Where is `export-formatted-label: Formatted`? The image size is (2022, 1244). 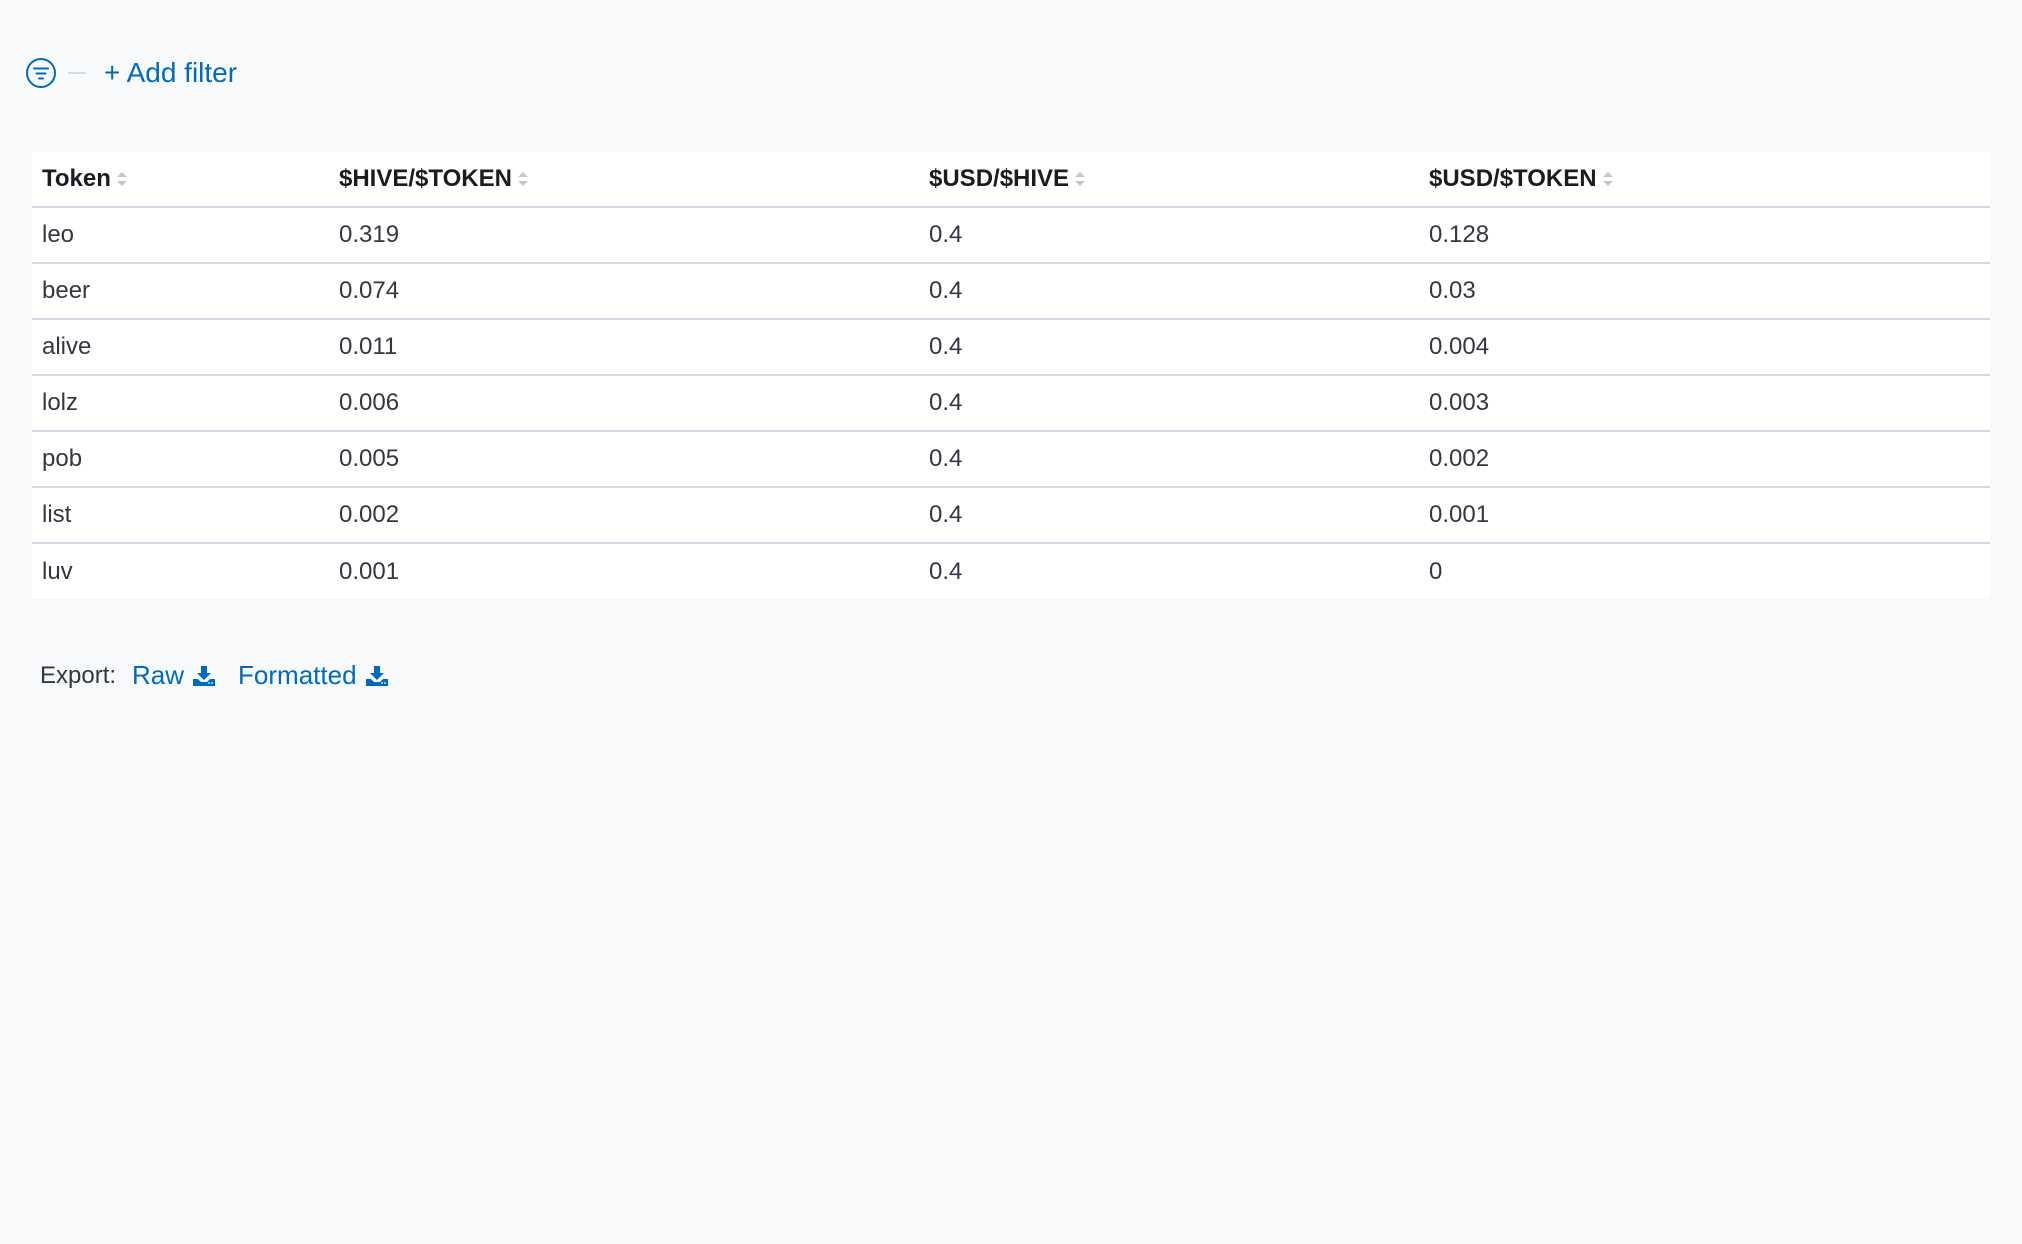 export-formatted-label: Formatted is located at coordinates (297, 675).